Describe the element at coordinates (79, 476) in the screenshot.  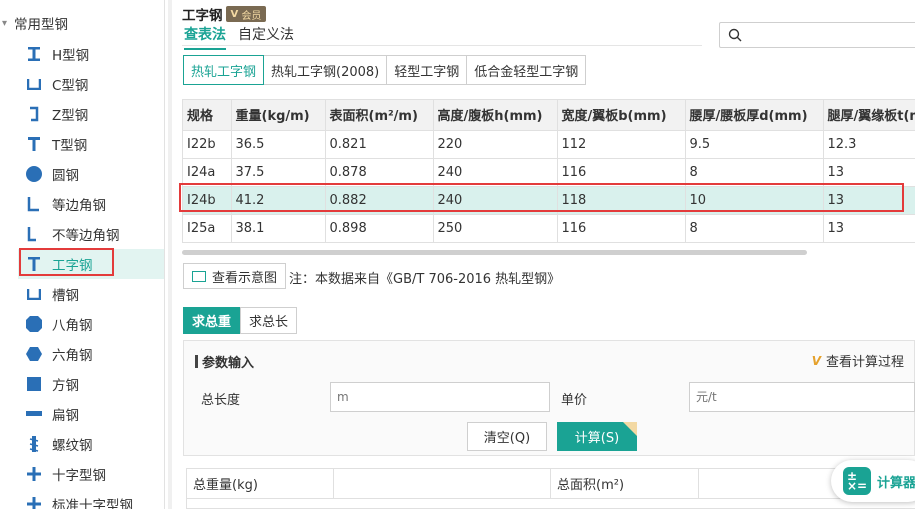
I see `sidebar-item-label: 十字型钢` at that location.